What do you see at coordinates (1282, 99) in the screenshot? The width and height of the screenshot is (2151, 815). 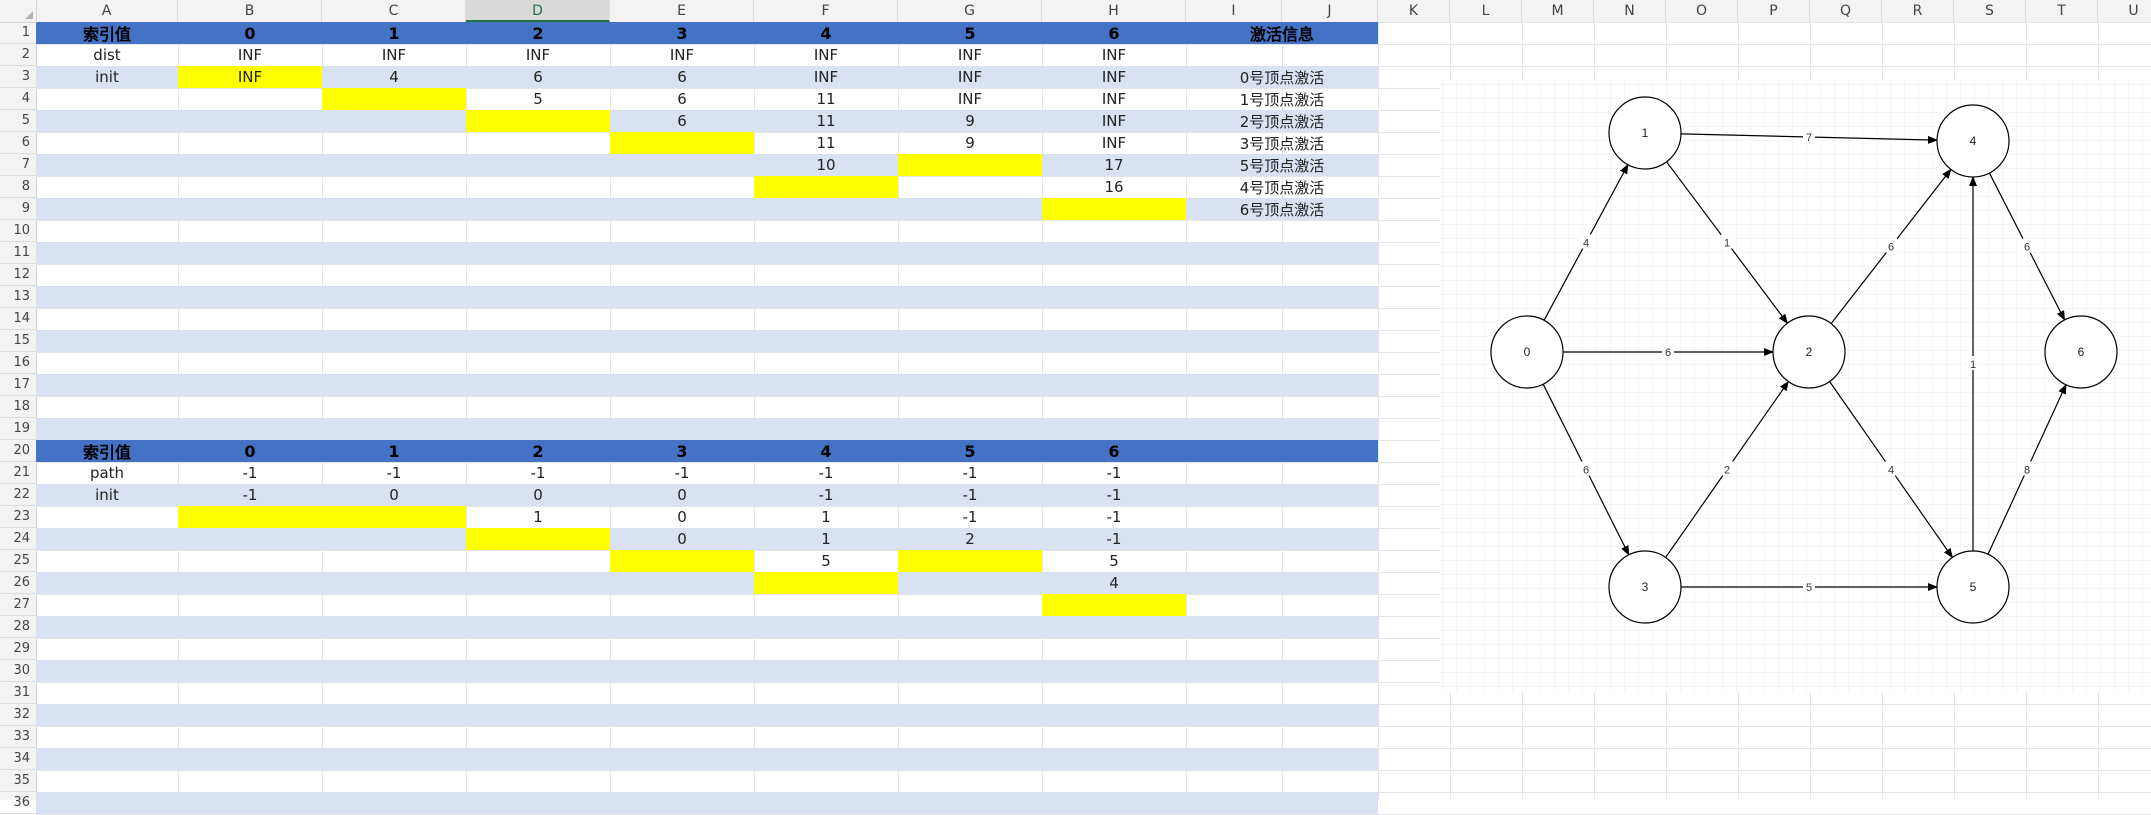 I see `table-cell: 1号顶点激活` at bounding box center [1282, 99].